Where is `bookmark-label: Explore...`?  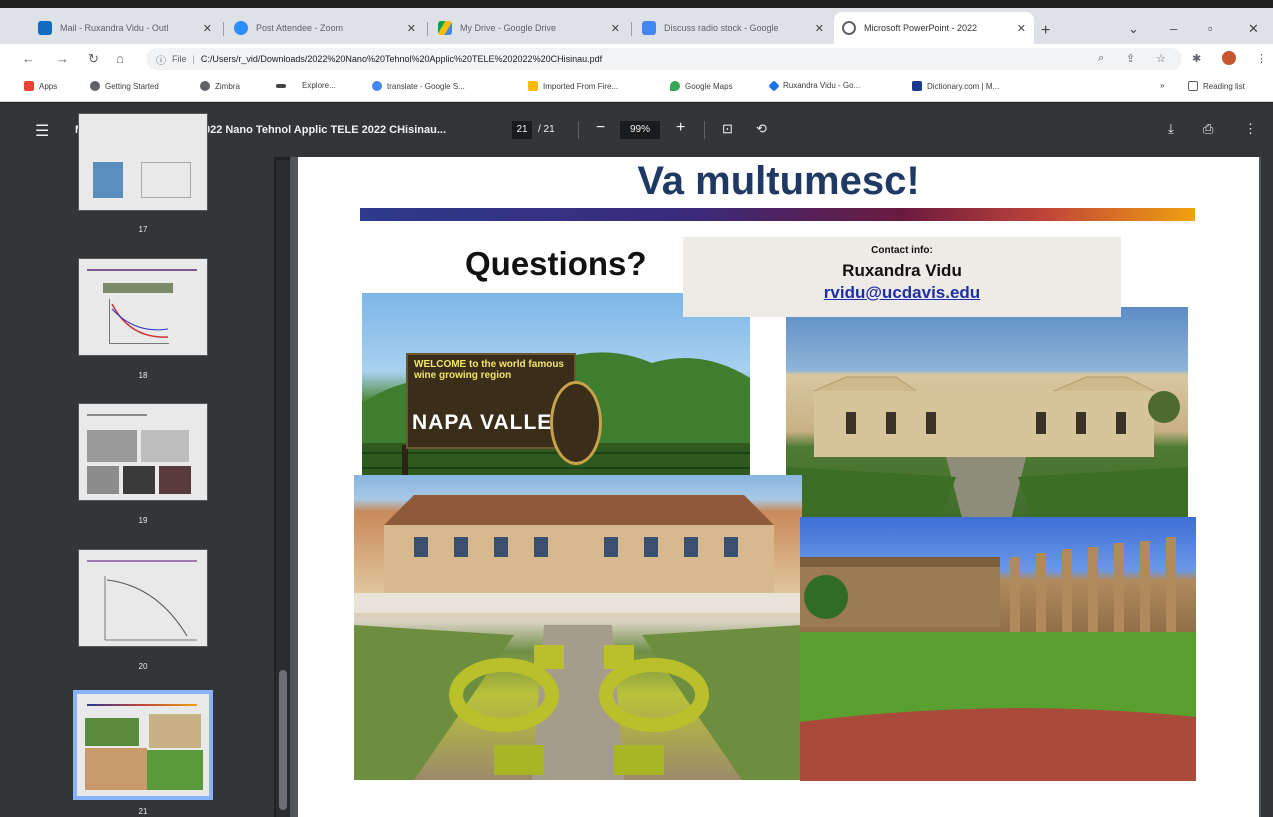
bookmark-label: Explore... is located at coordinates (319, 85).